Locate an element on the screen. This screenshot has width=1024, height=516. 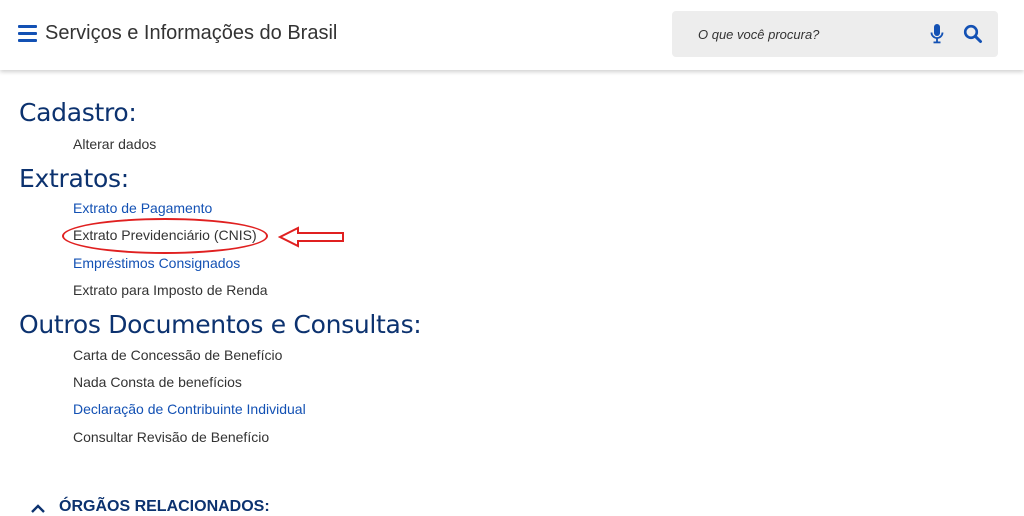
annotation-arrow-icon is located at coordinates (311, 237).